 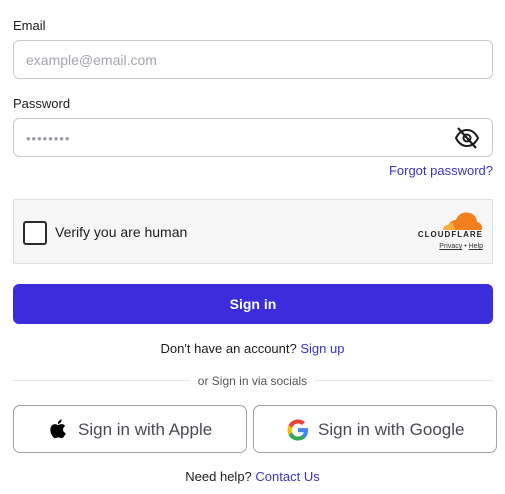 What do you see at coordinates (322, 348) in the screenshot?
I see `sign-up-link: Sign up` at bounding box center [322, 348].